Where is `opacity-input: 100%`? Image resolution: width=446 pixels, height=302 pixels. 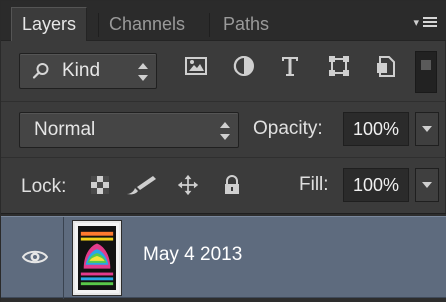 opacity-input: 100% is located at coordinates (376, 129).